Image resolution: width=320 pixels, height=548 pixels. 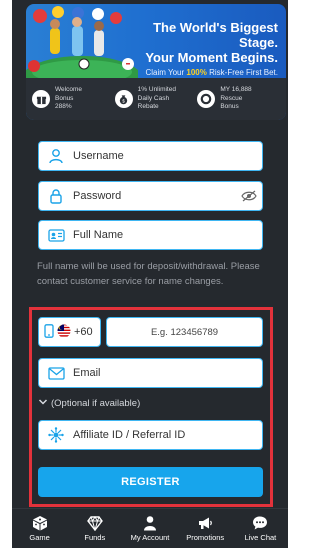 I want to click on banner-title-line1: The World's Biggest Stage., so click(x=215, y=35).